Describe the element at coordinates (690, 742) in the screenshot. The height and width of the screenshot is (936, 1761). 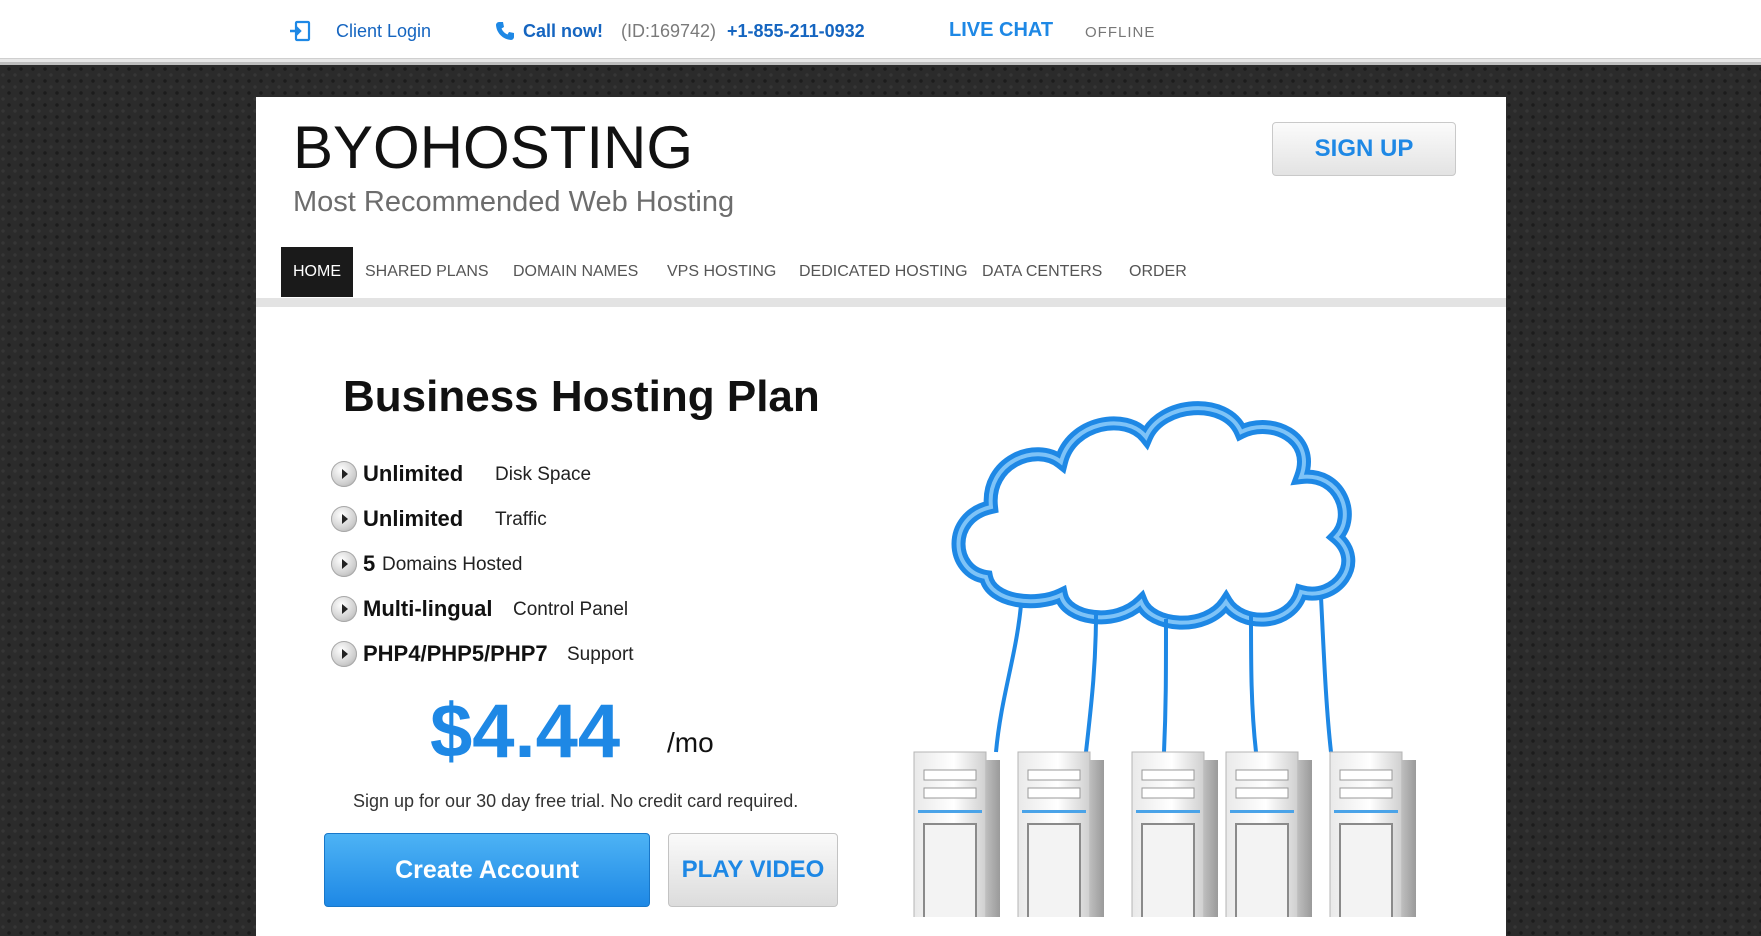
I see `price-period: /mo` at that location.